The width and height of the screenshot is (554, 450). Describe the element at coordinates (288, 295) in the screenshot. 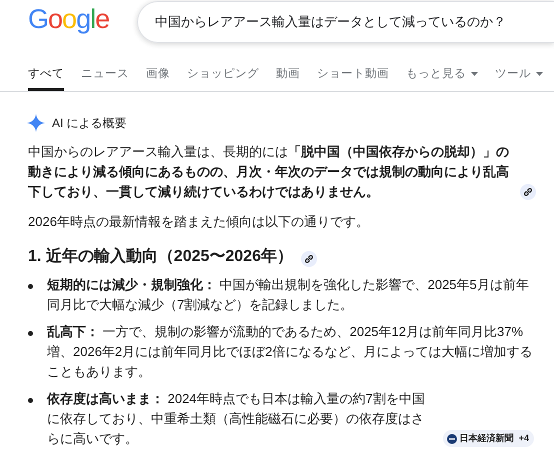

I see `list-item-text: 短期的には減少・規制強化： 中国が輸出規制を強化した影響で、2025年5月は前年同月比で大幅な減少（7割減など）を記録しました。` at that location.